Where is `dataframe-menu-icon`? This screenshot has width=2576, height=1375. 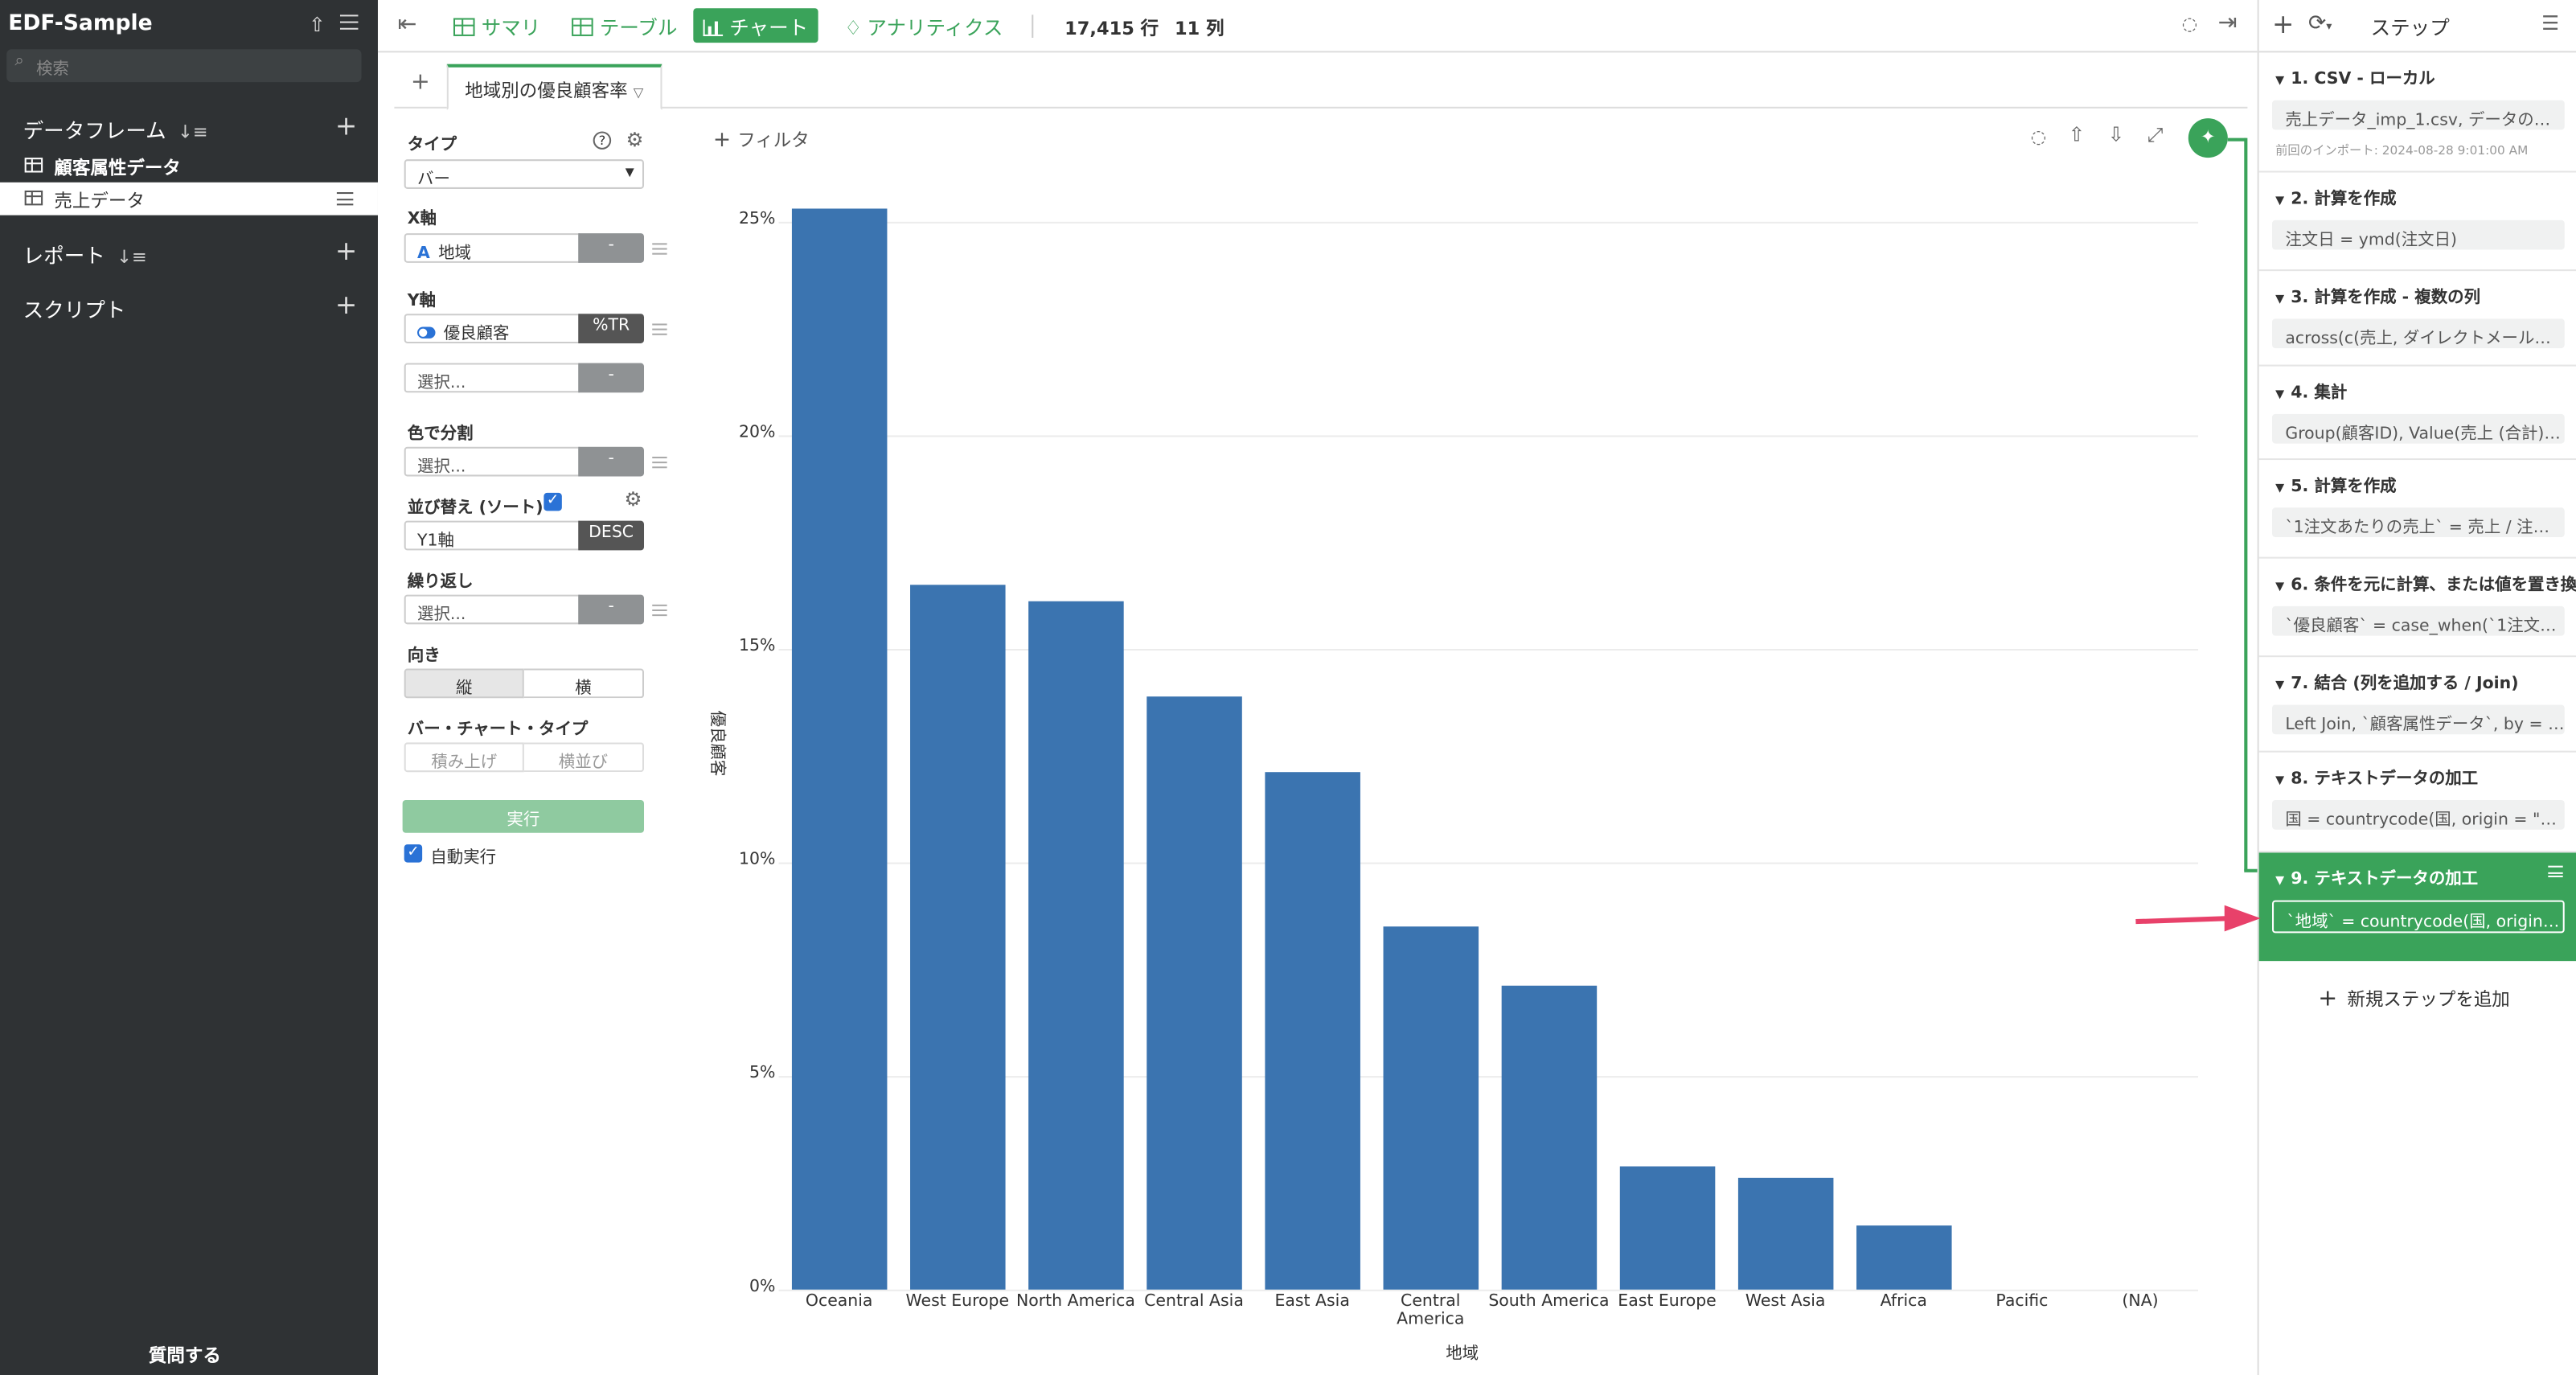 dataframe-menu-icon is located at coordinates (345, 199).